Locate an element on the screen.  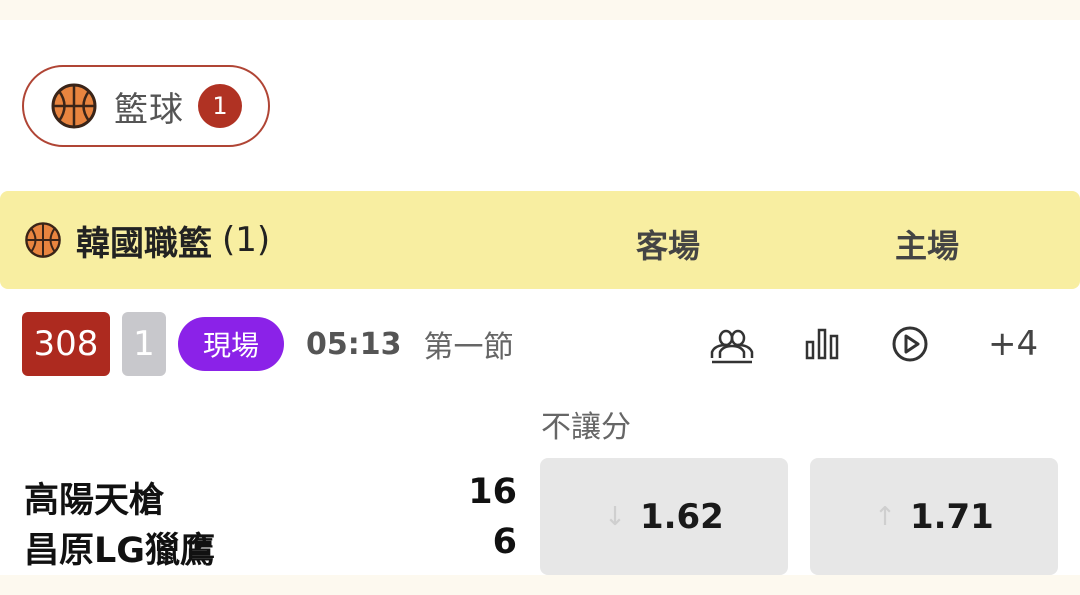
live-badge: 現場 is located at coordinates (231, 344).